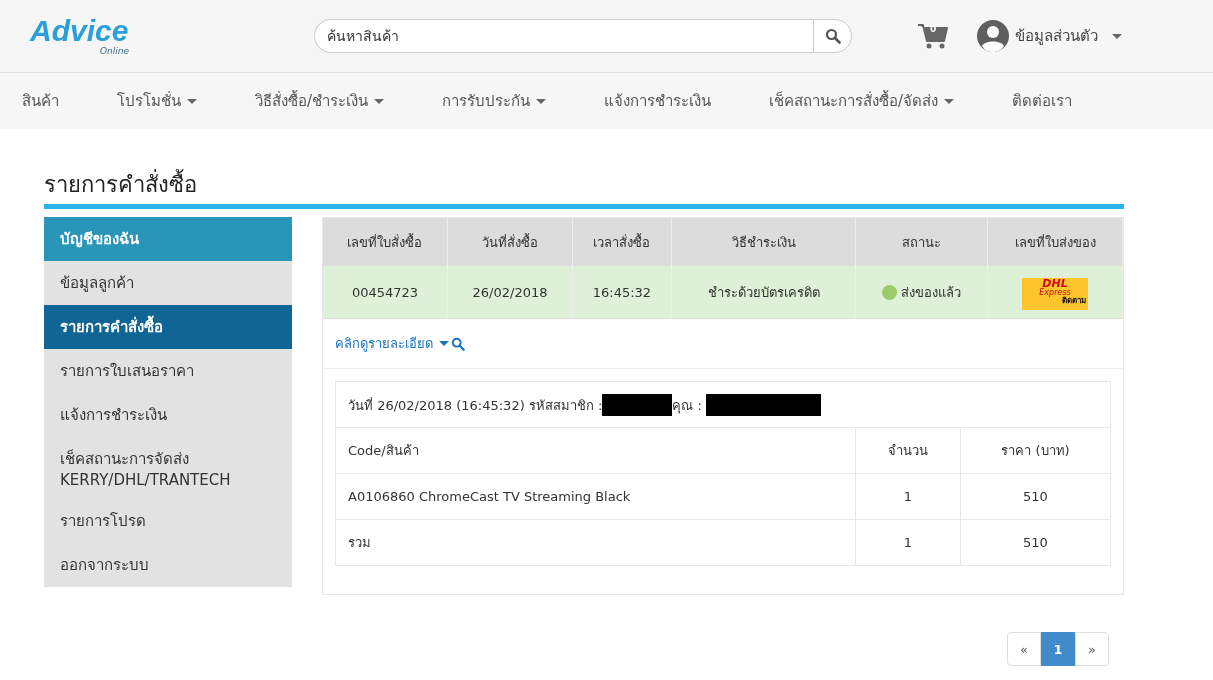  I want to click on sidebar-item: รายการโปรด, so click(168, 521).